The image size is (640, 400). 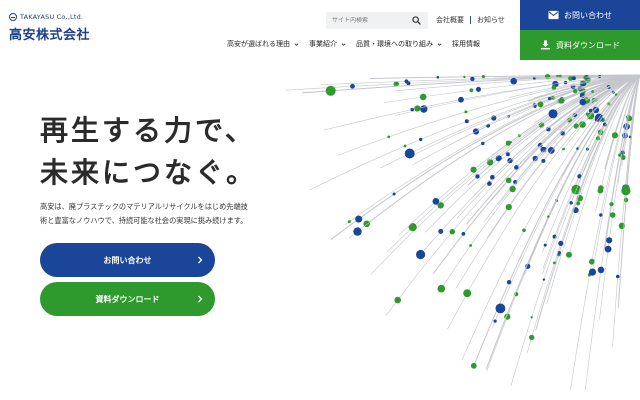 What do you see at coordinates (149, 172) in the screenshot?
I see `hero-title-line-2: 未来につなぐ。` at bounding box center [149, 172].